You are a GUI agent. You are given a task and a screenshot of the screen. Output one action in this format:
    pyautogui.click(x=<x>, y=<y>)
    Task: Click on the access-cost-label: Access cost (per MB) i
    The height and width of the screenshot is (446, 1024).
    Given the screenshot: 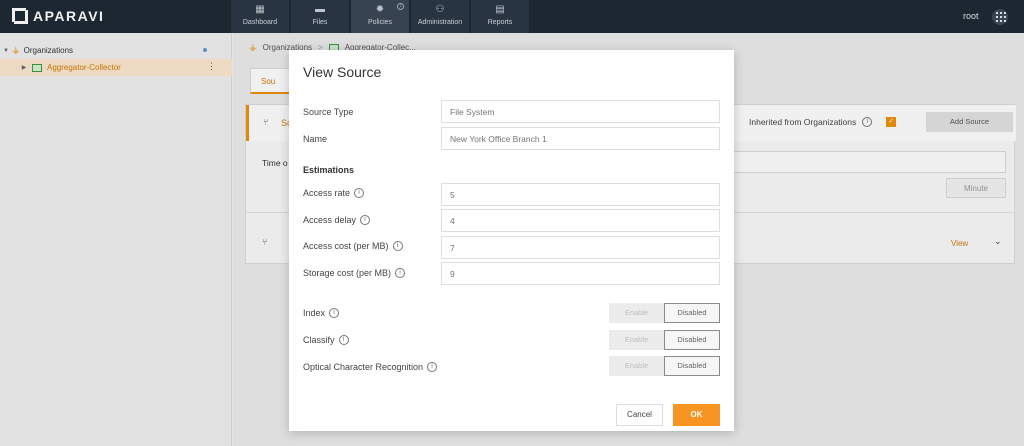 What is the action you would take?
    pyautogui.click(x=353, y=246)
    